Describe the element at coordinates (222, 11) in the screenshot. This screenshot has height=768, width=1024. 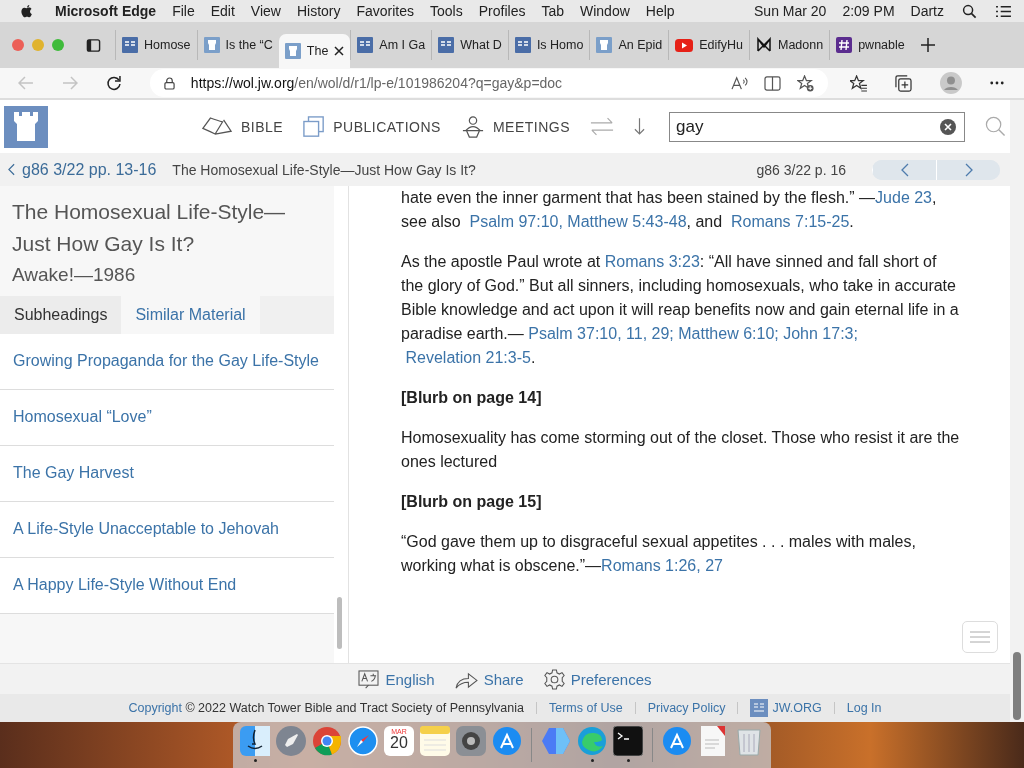
I see `menu-item: Edit` at that location.